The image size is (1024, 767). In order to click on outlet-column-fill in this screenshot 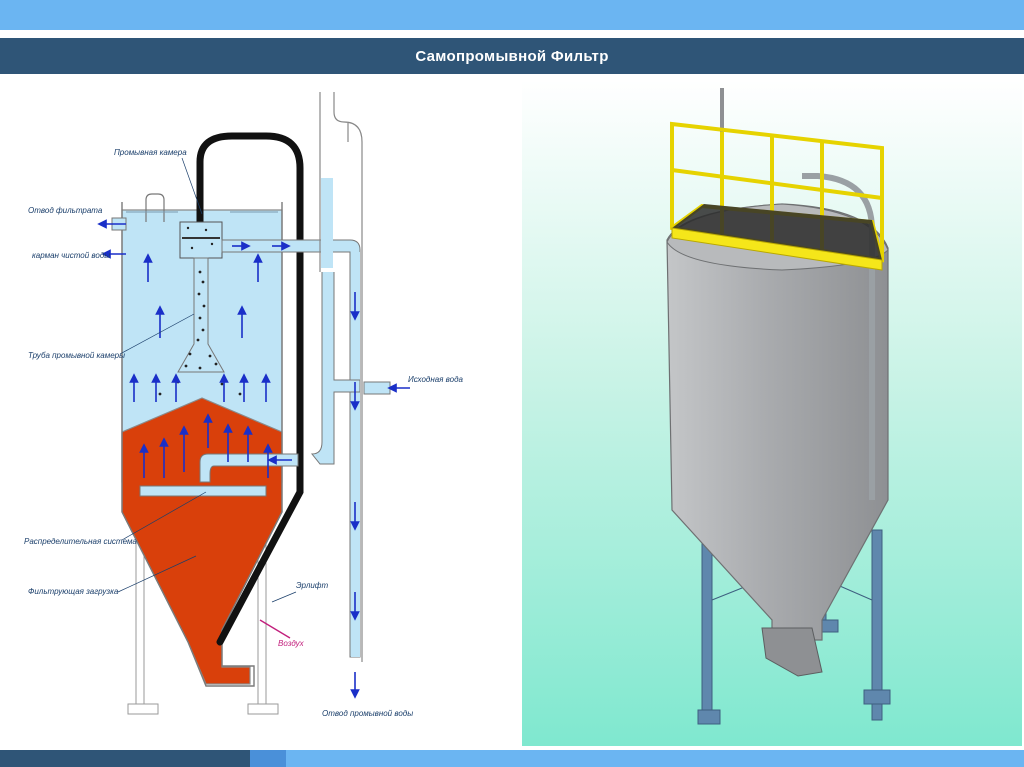, I will do `click(327, 223)`.